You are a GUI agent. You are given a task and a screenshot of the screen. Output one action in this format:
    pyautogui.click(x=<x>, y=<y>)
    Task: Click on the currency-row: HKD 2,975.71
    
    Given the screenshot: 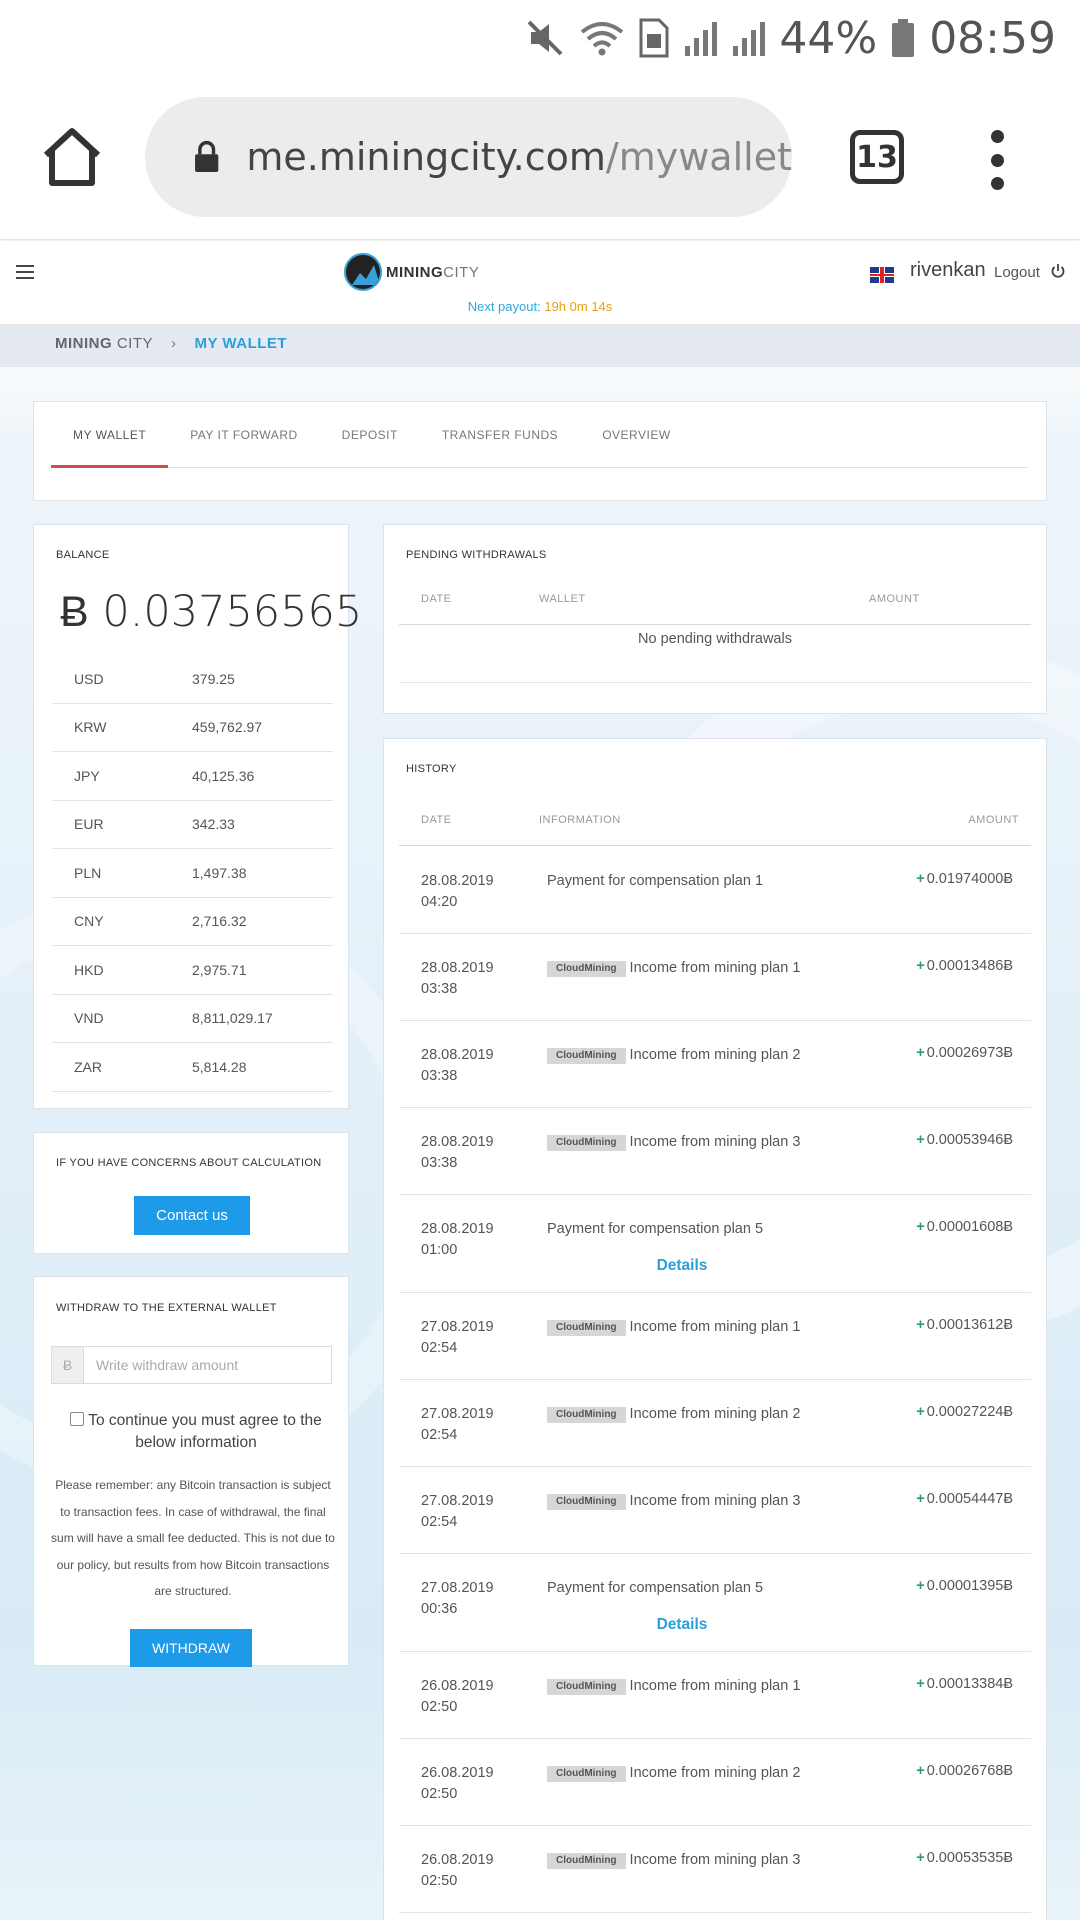 What is the action you would take?
    pyautogui.click(x=192, y=970)
    